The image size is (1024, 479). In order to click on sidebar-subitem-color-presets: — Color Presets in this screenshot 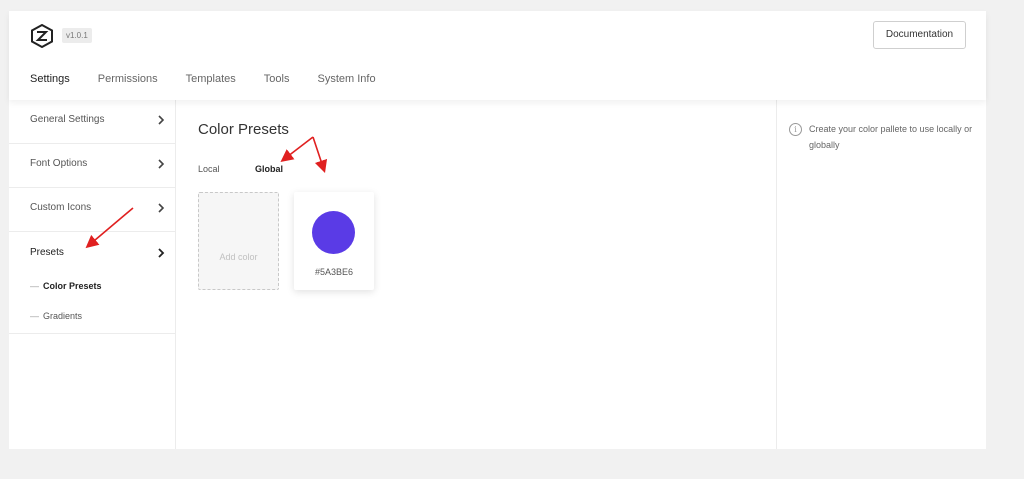, I will do `click(66, 286)`.